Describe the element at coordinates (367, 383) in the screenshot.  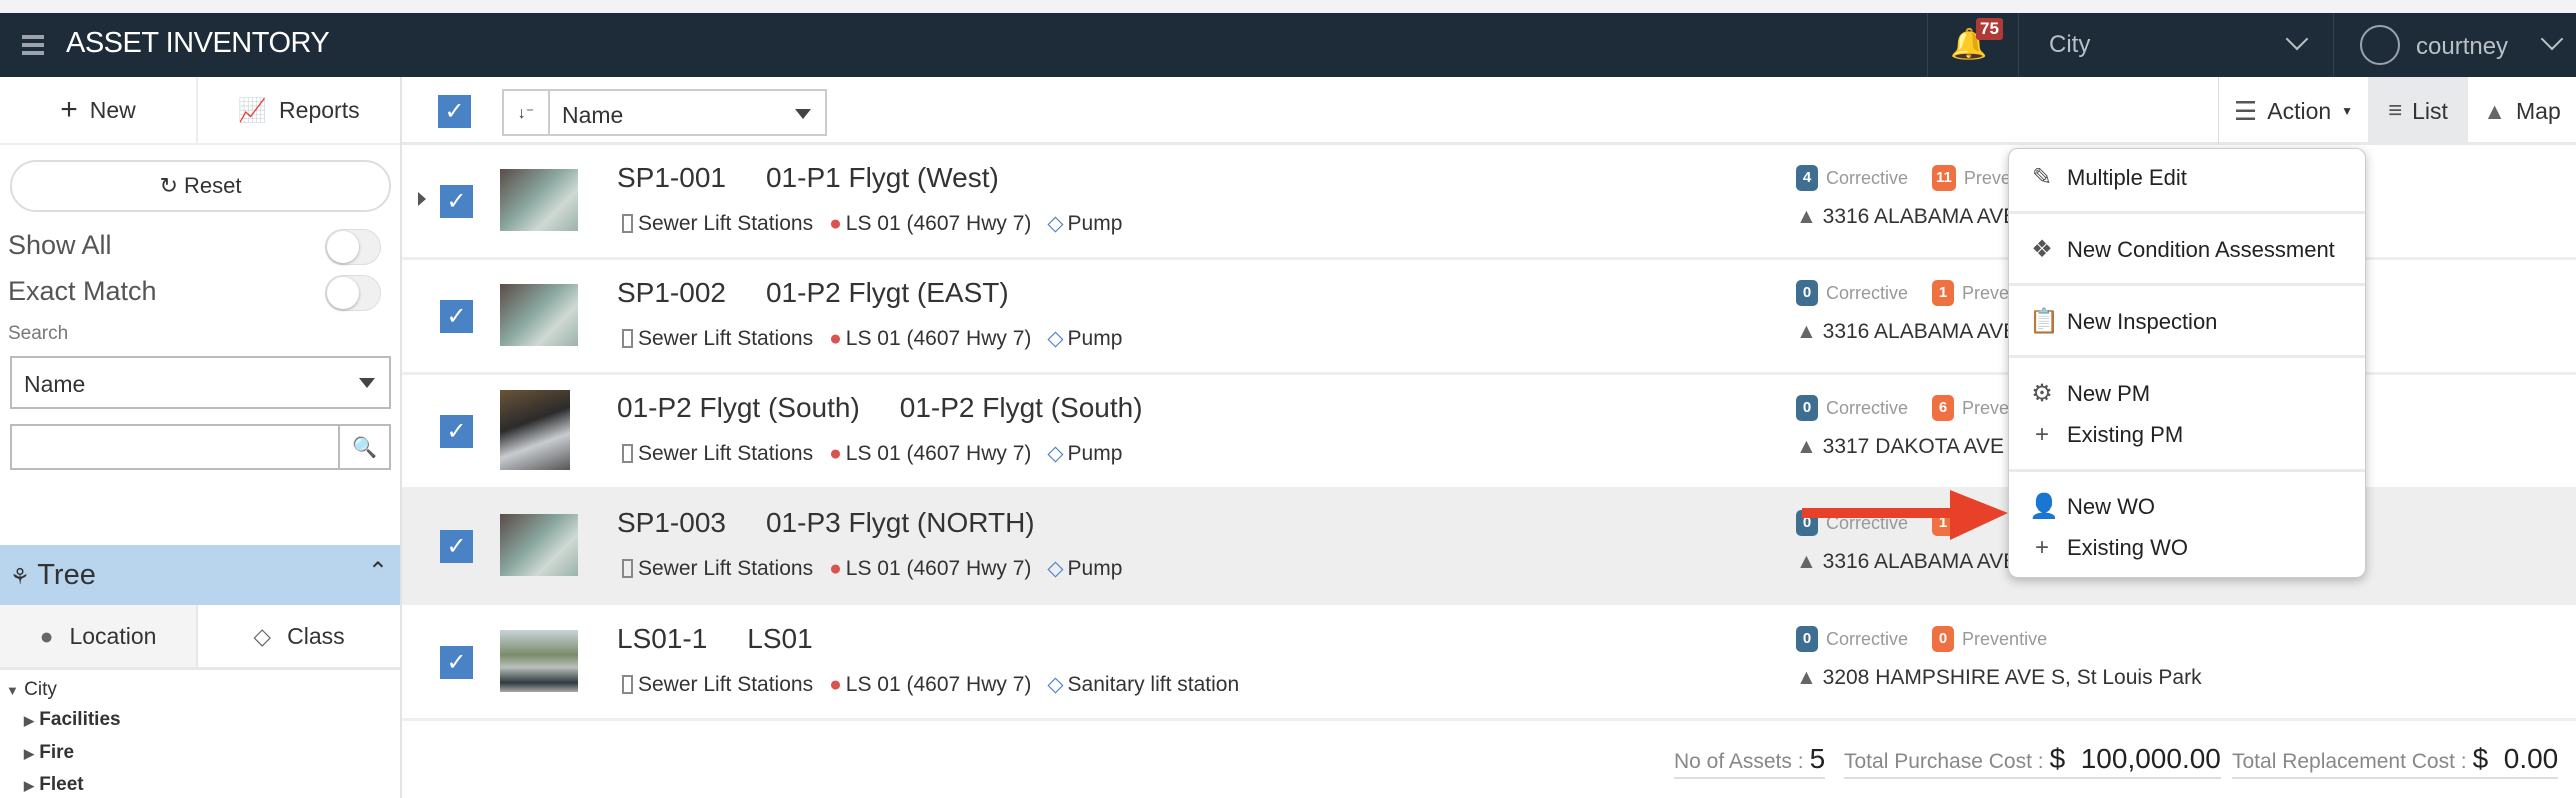
I see `caret-down-icon` at that location.